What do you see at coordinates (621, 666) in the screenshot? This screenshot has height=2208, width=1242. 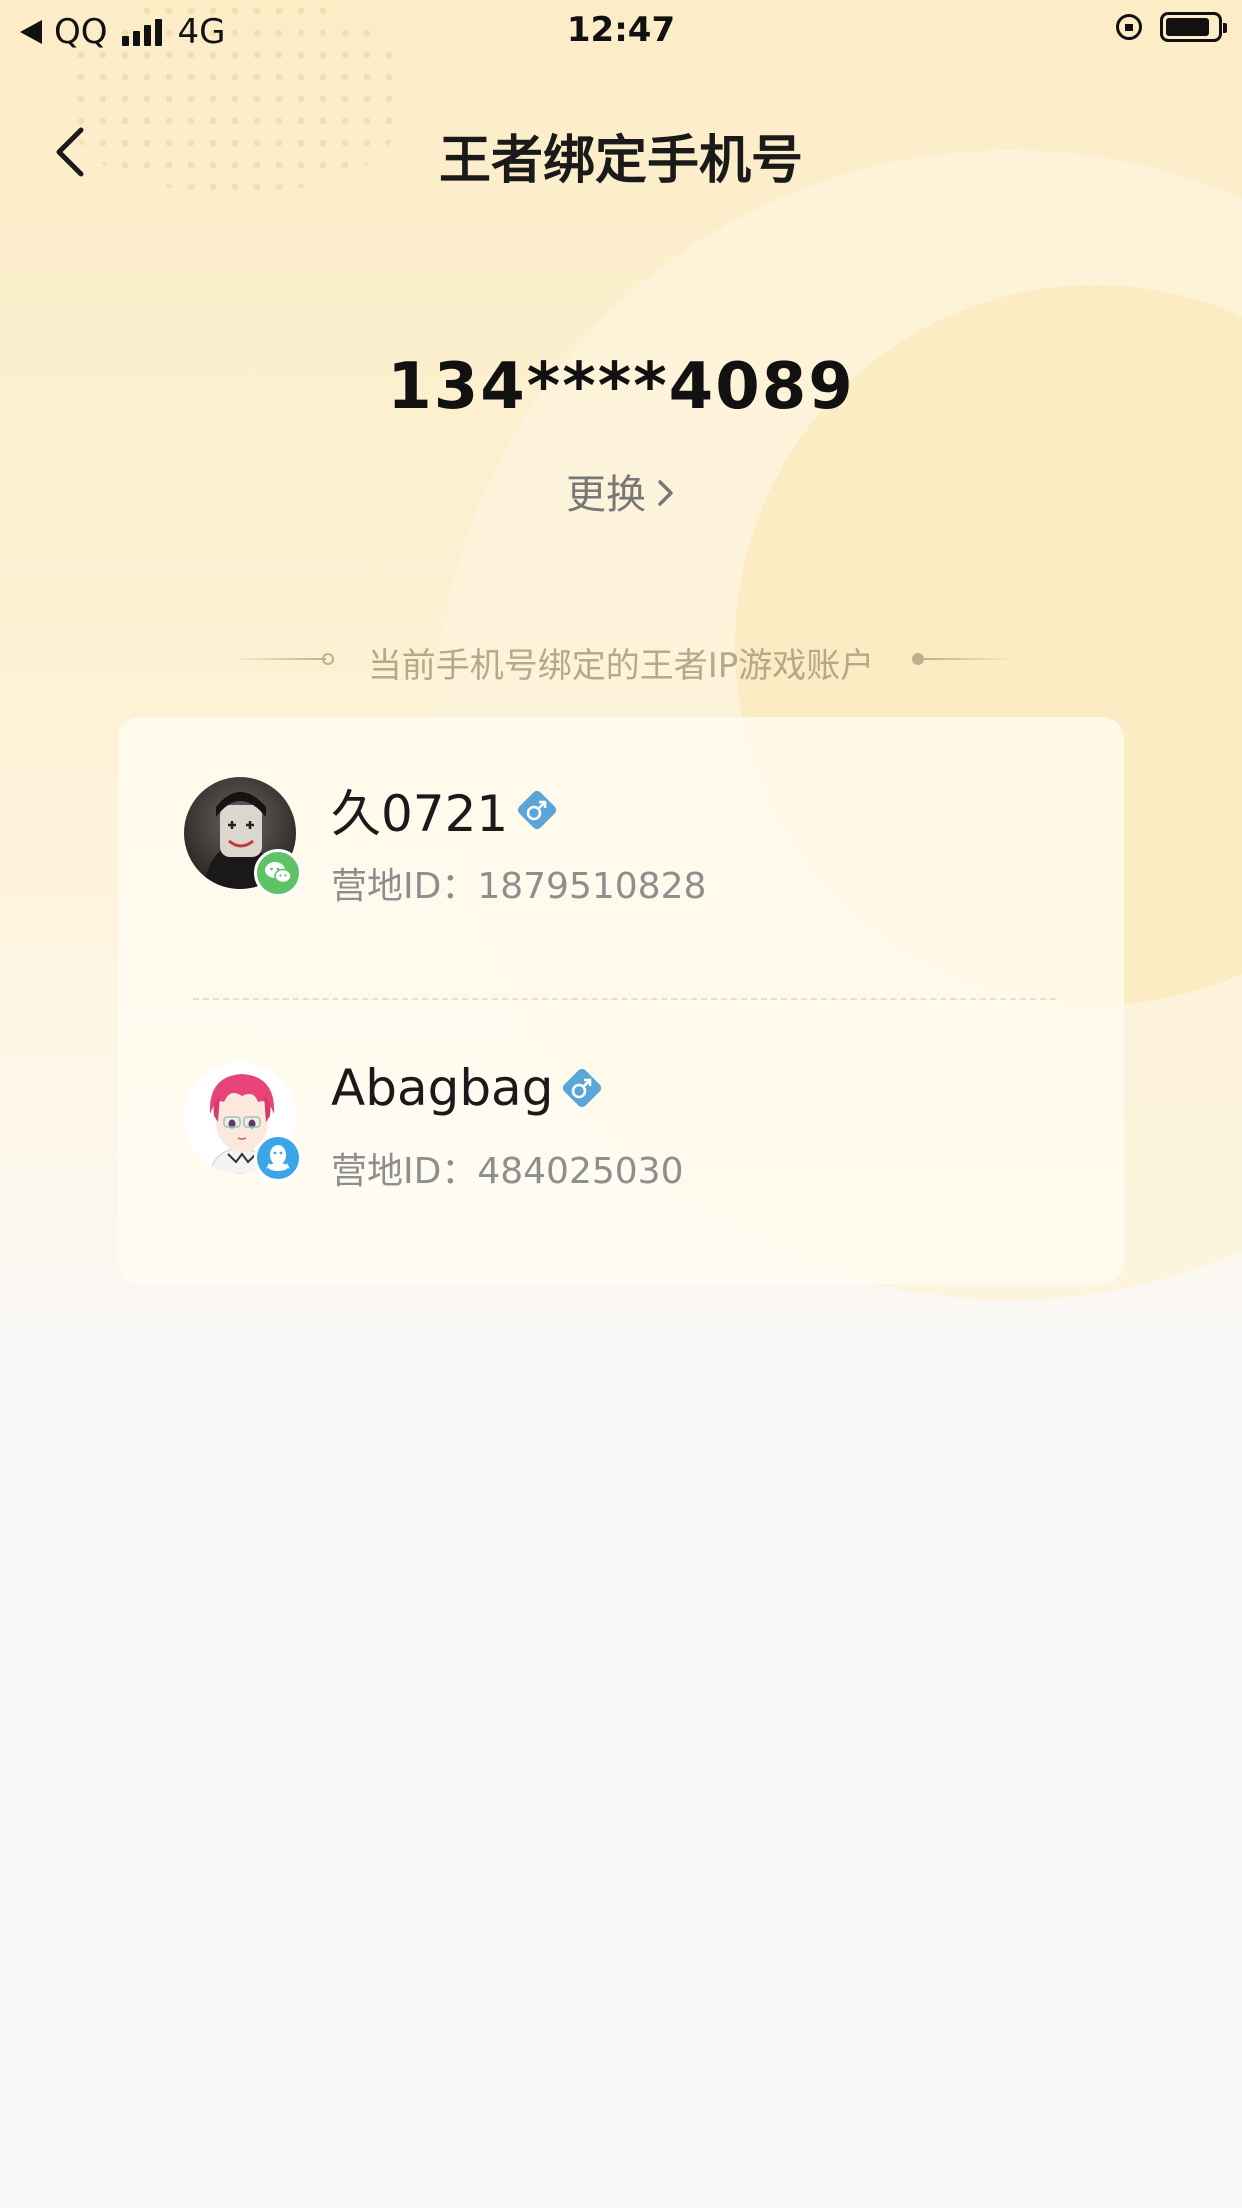 I see `section-label: 当前手机号绑定的王者IP游戏账户` at bounding box center [621, 666].